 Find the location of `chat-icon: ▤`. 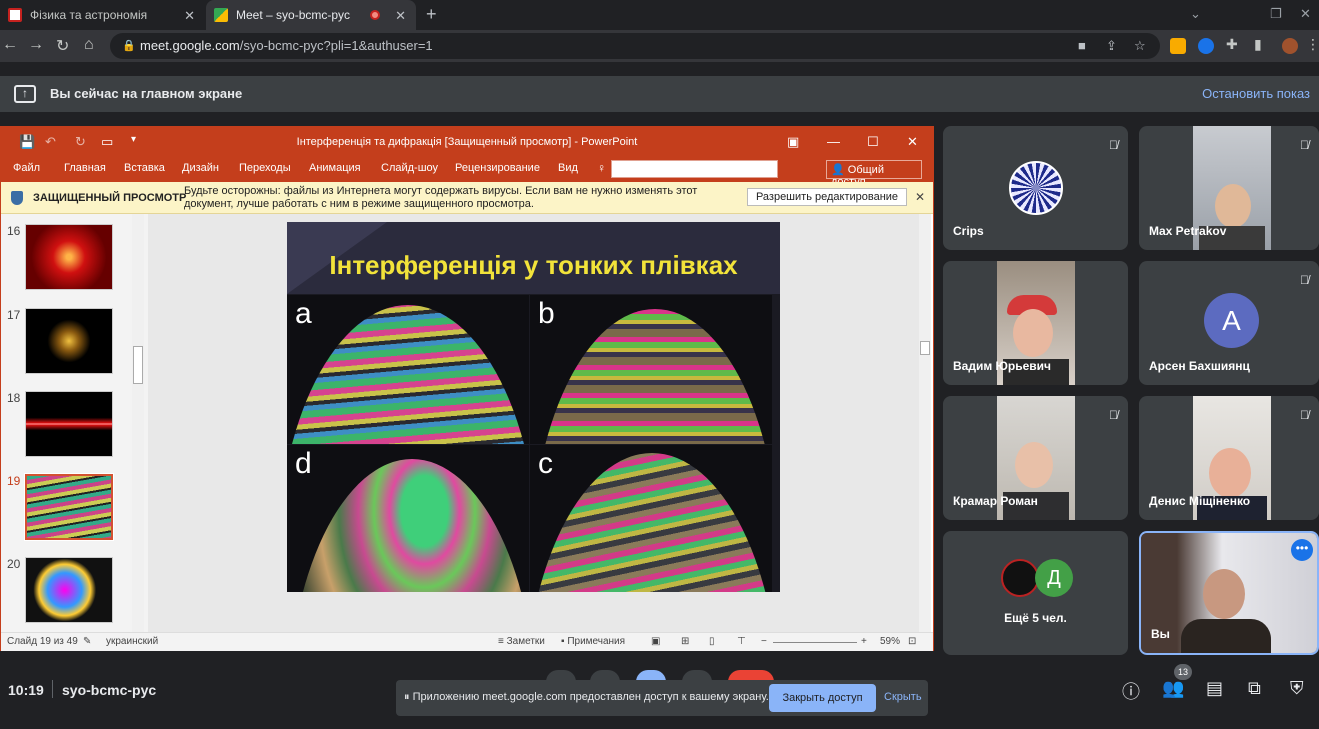

chat-icon: ▤ is located at coordinates (1214, 688).